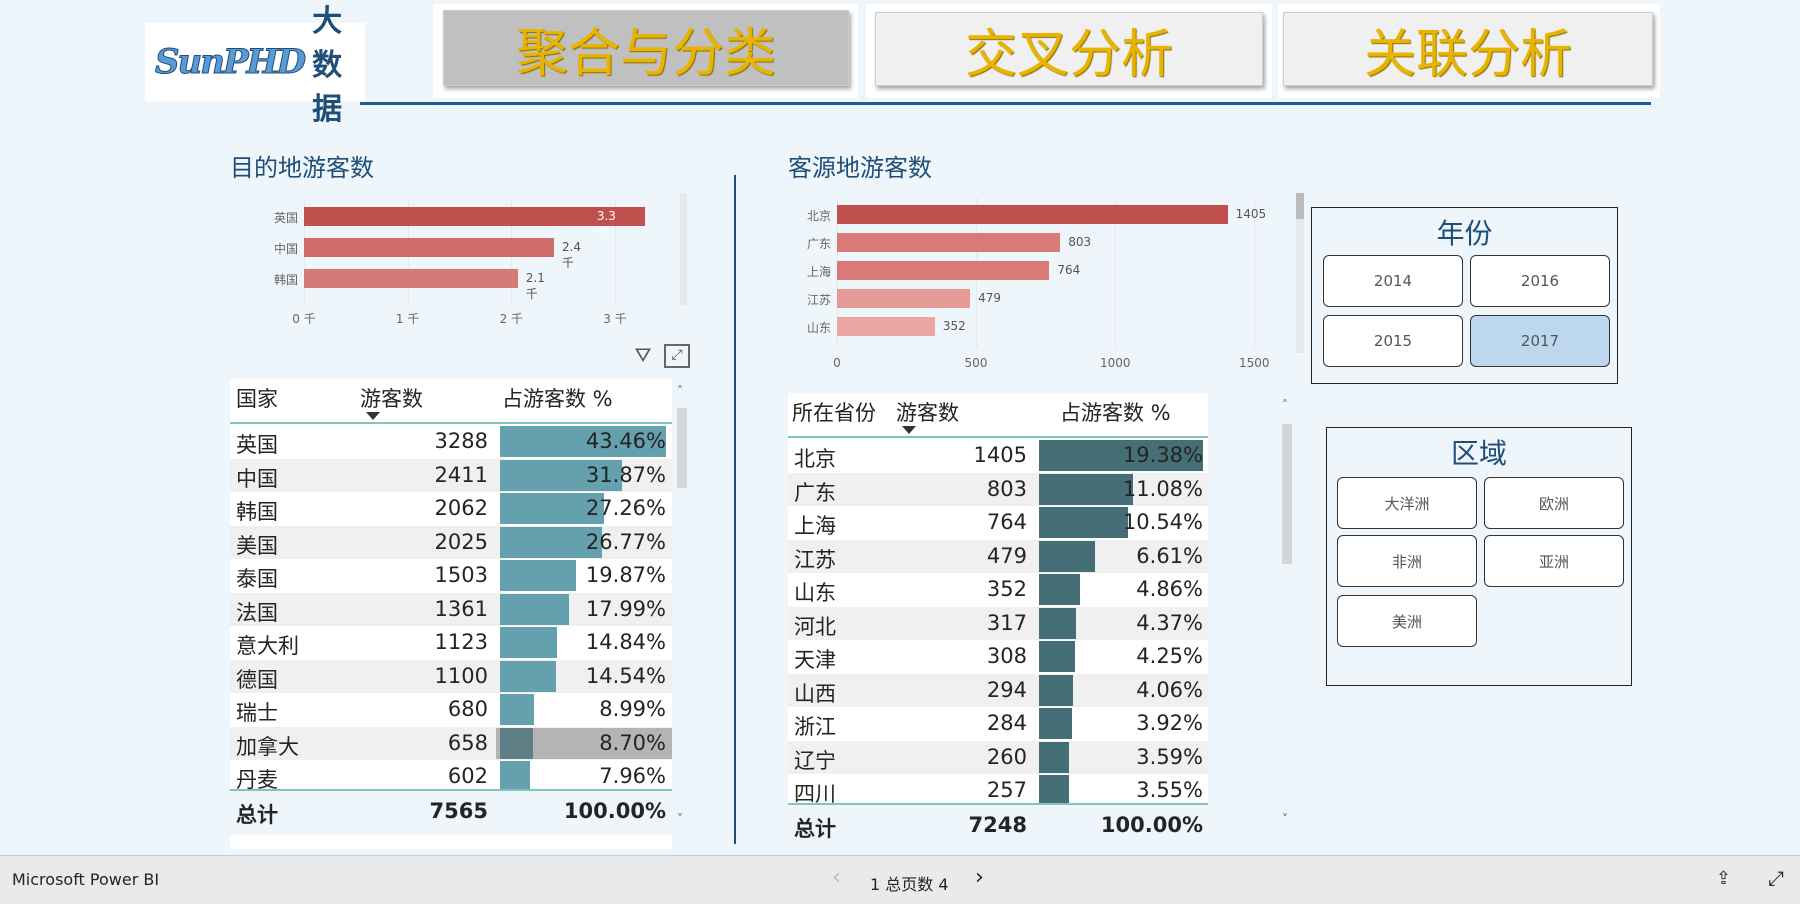 This screenshot has width=1800, height=904. I want to click on row-percent: 43.46%, so click(625, 441).